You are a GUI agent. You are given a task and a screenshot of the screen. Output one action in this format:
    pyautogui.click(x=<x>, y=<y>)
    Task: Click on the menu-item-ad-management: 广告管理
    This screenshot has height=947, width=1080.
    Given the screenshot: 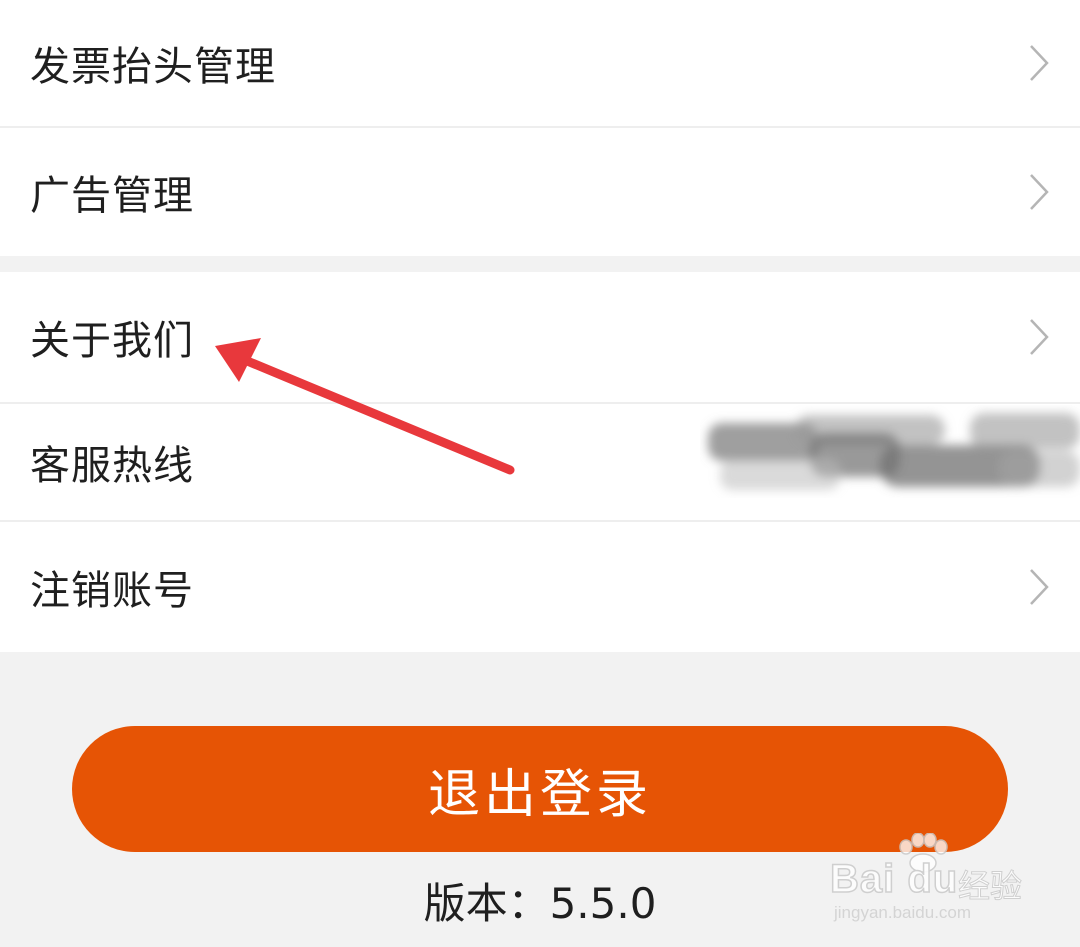 What is the action you would take?
    pyautogui.click(x=540, y=192)
    